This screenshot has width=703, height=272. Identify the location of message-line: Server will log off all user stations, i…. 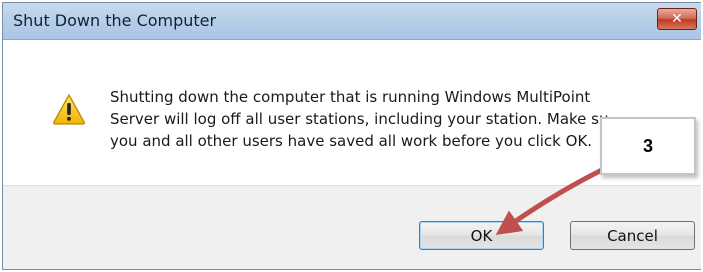
(359, 119).